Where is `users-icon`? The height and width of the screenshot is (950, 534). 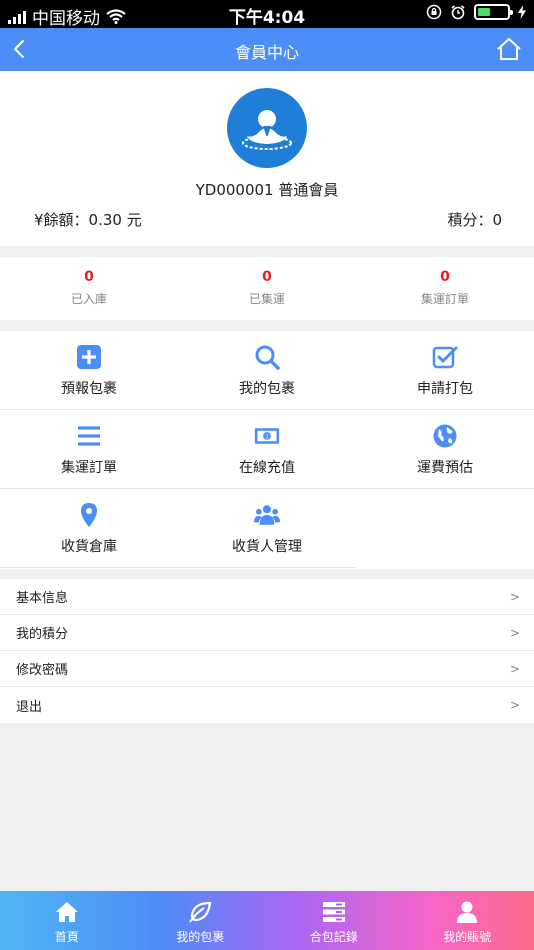 users-icon is located at coordinates (267, 515).